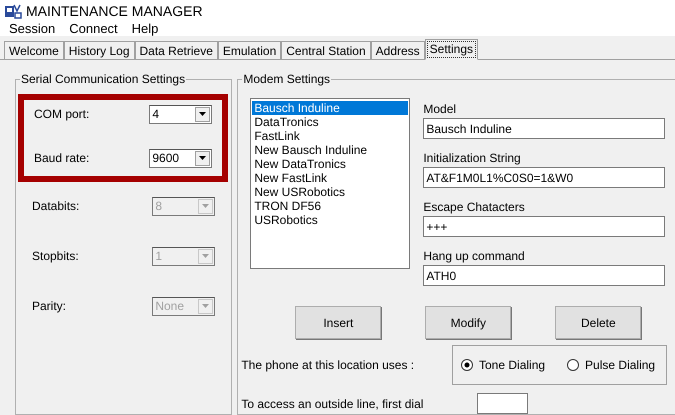 The width and height of the screenshot is (675, 415). I want to click on list-item: New Bausch Induline, so click(330, 150).